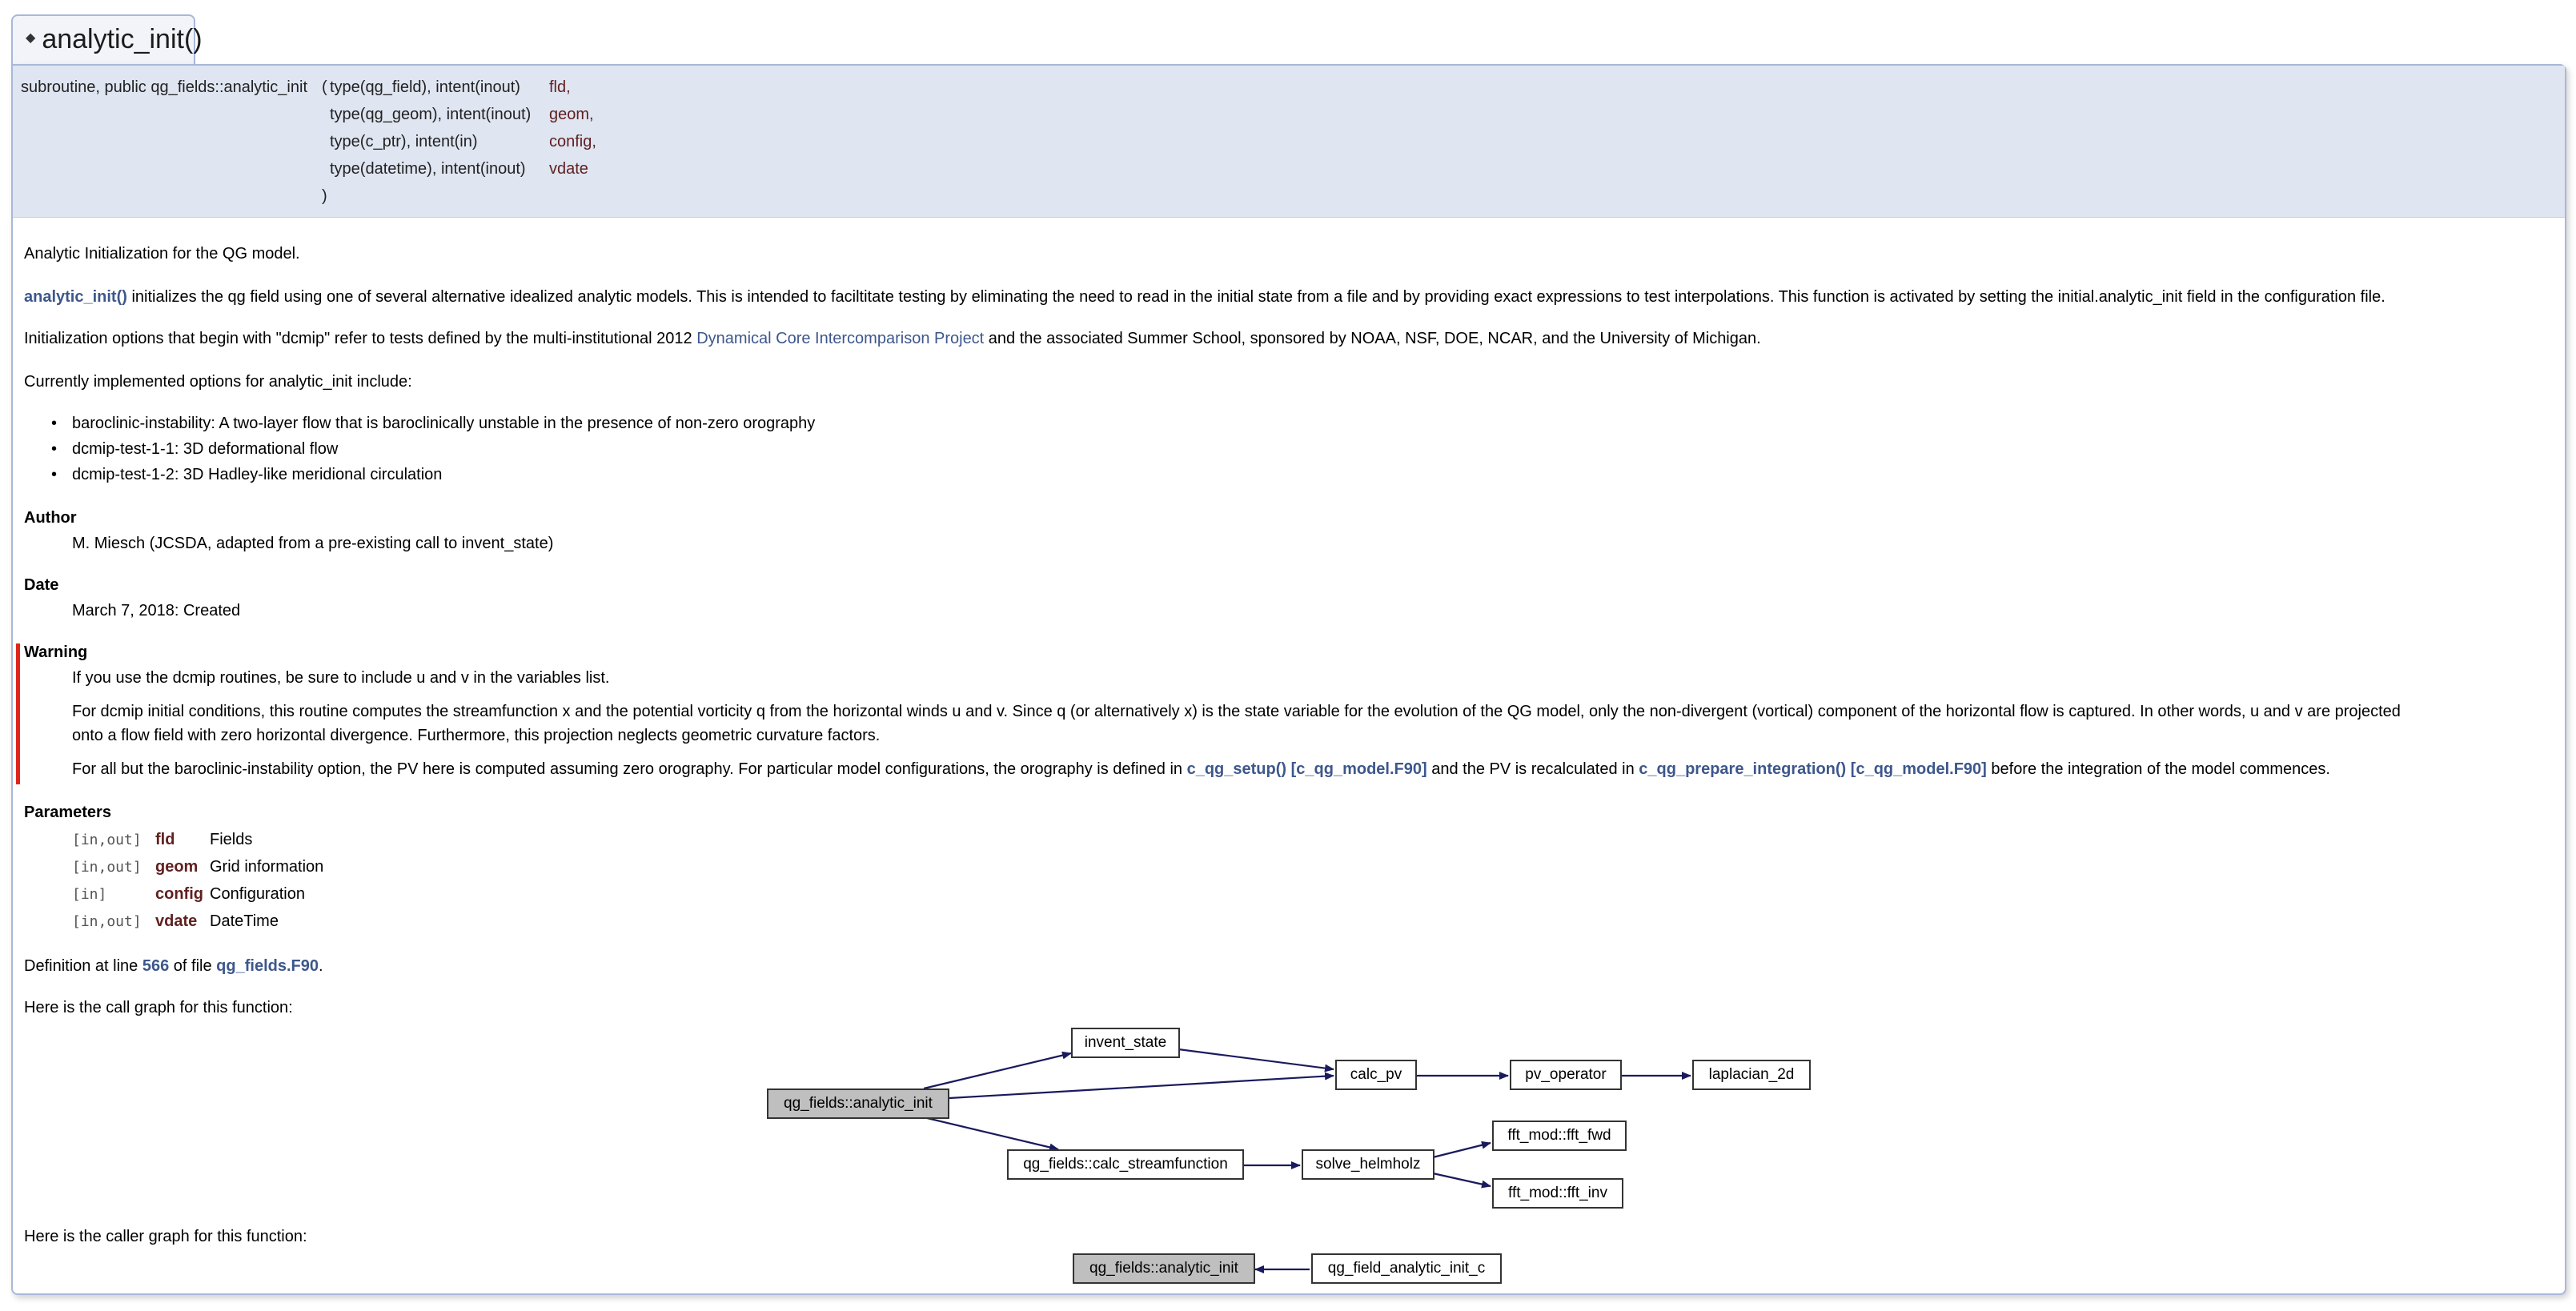 The width and height of the screenshot is (2576, 1311). I want to click on member-title: ◆ analytic_init(), so click(107, 40).